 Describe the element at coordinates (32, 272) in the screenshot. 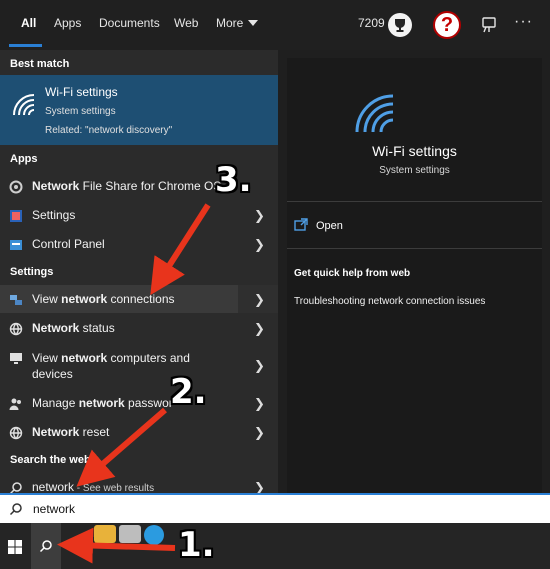

I see `section-settings: Settings` at that location.